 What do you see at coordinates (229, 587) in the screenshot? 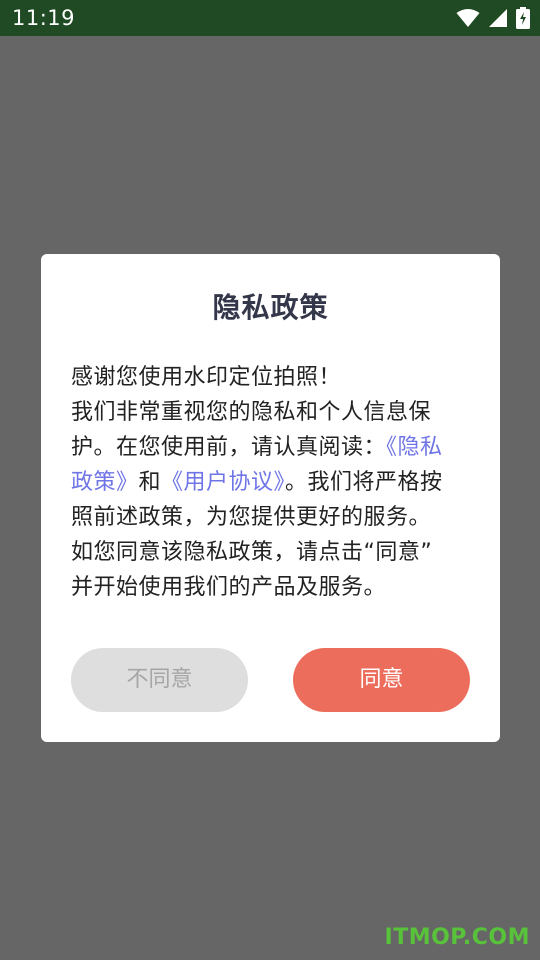
I see `body-line: 并开始使用我们的产品及服务。` at bounding box center [229, 587].